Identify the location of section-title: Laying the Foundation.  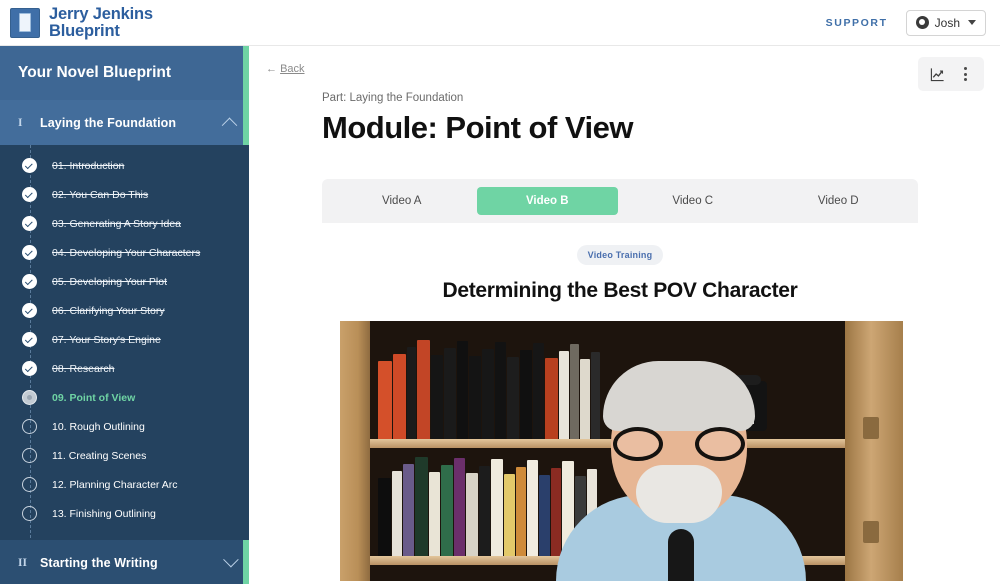
(108, 122).